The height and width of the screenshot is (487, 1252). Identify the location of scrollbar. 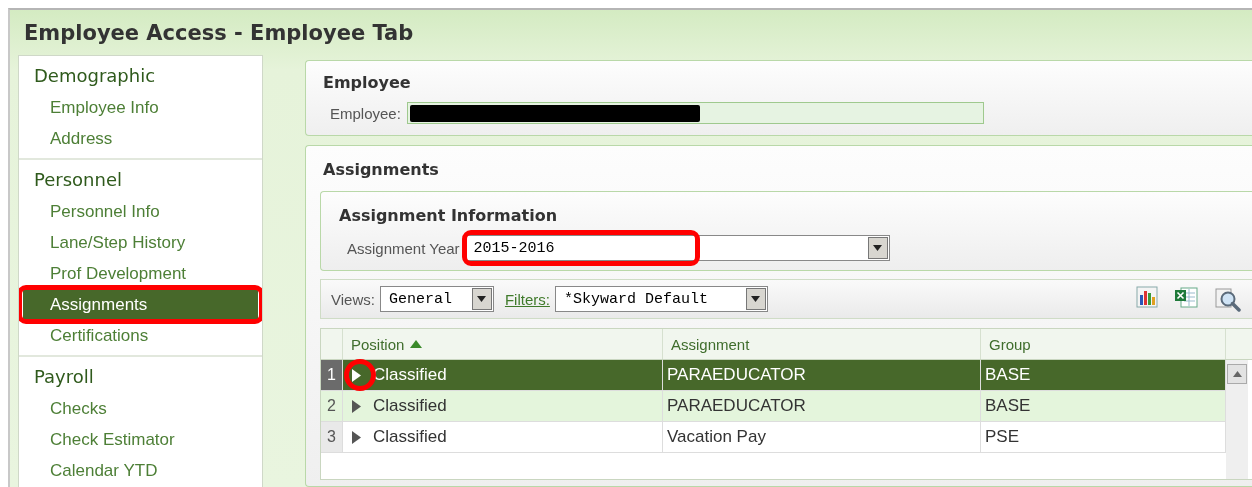
(1237, 419).